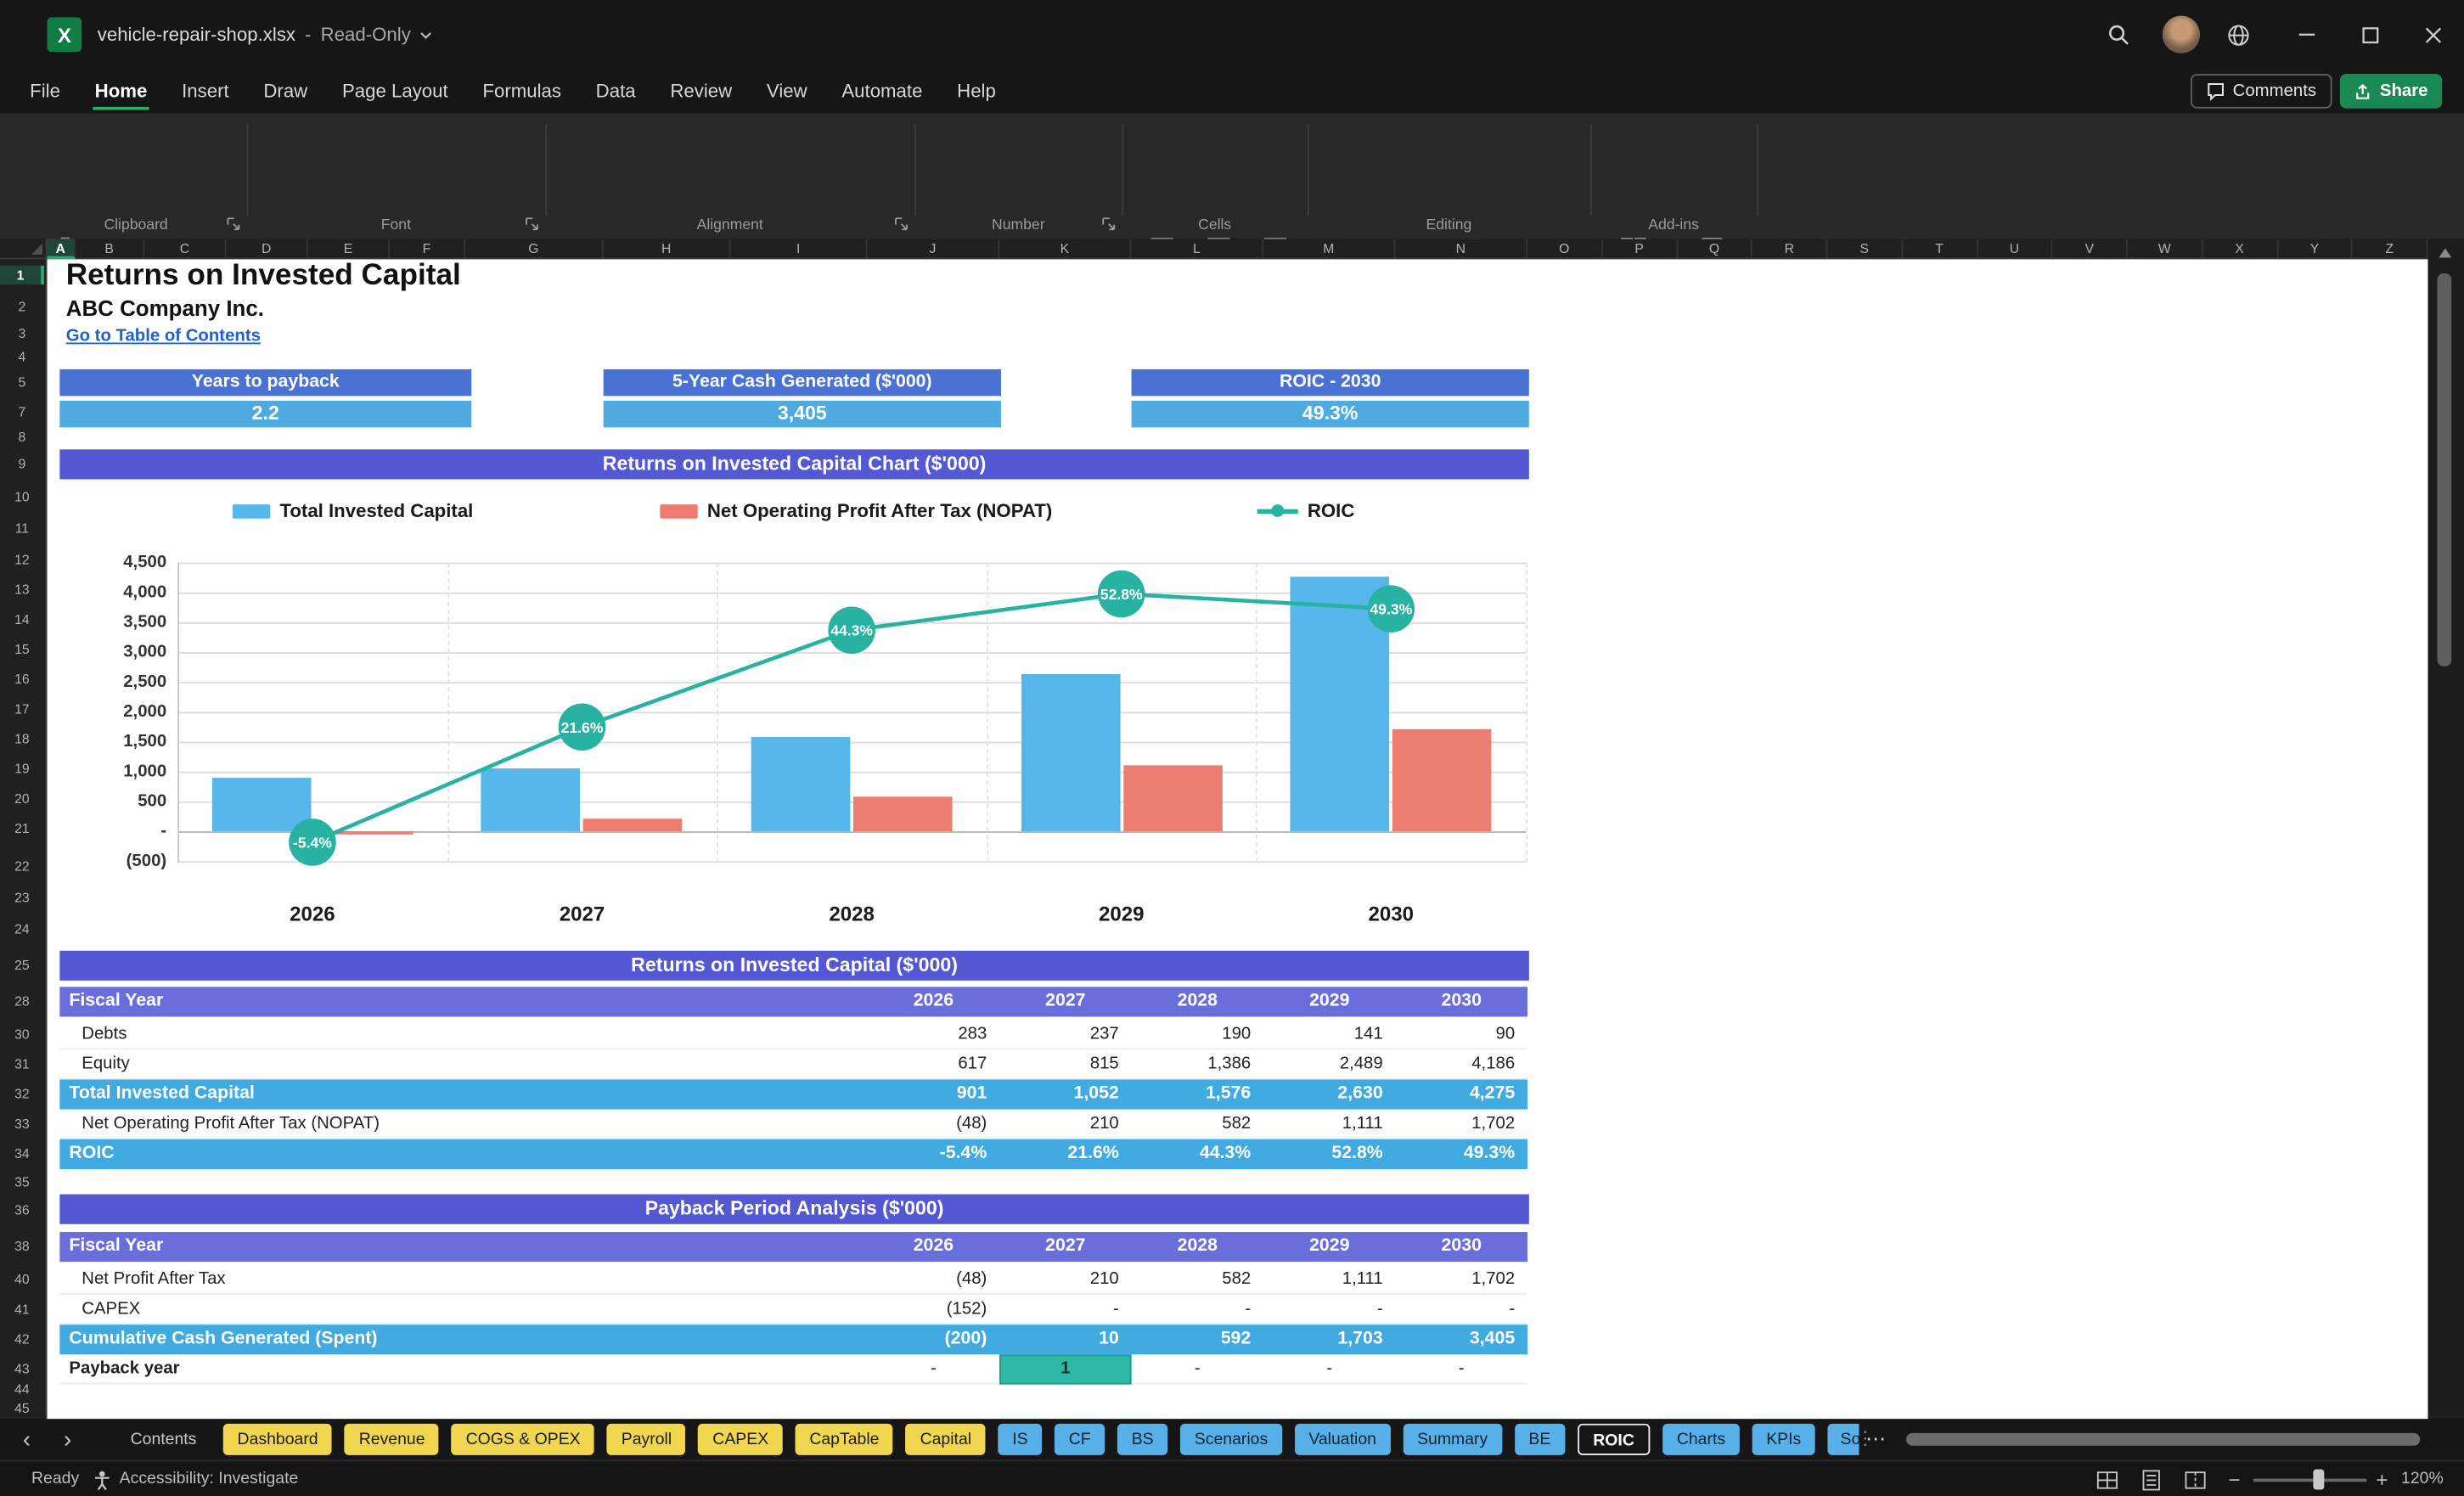 Image resolution: width=2464 pixels, height=1496 pixels. What do you see at coordinates (2240, 249) in the screenshot?
I see `column-header-x: X` at bounding box center [2240, 249].